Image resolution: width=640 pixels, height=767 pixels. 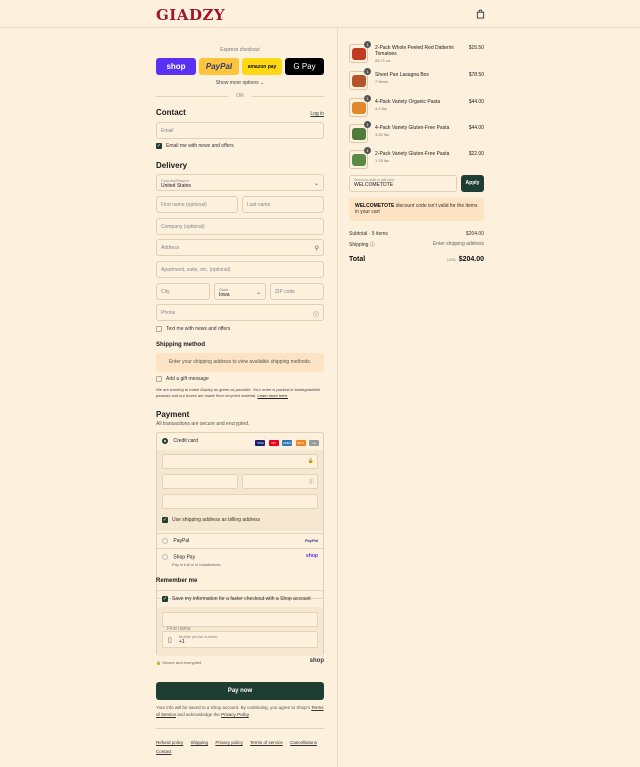 I want to click on company-field: Company (optional), so click(x=240, y=226).